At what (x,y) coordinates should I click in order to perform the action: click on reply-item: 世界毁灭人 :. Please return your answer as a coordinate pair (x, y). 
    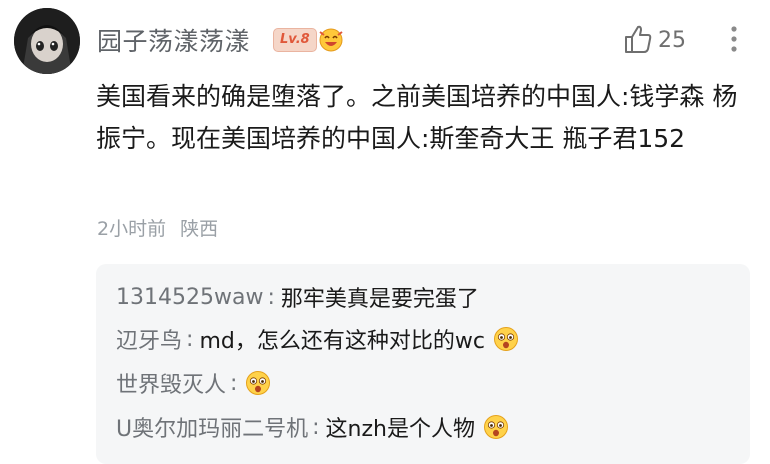
    Looking at the image, I should click on (193, 383).